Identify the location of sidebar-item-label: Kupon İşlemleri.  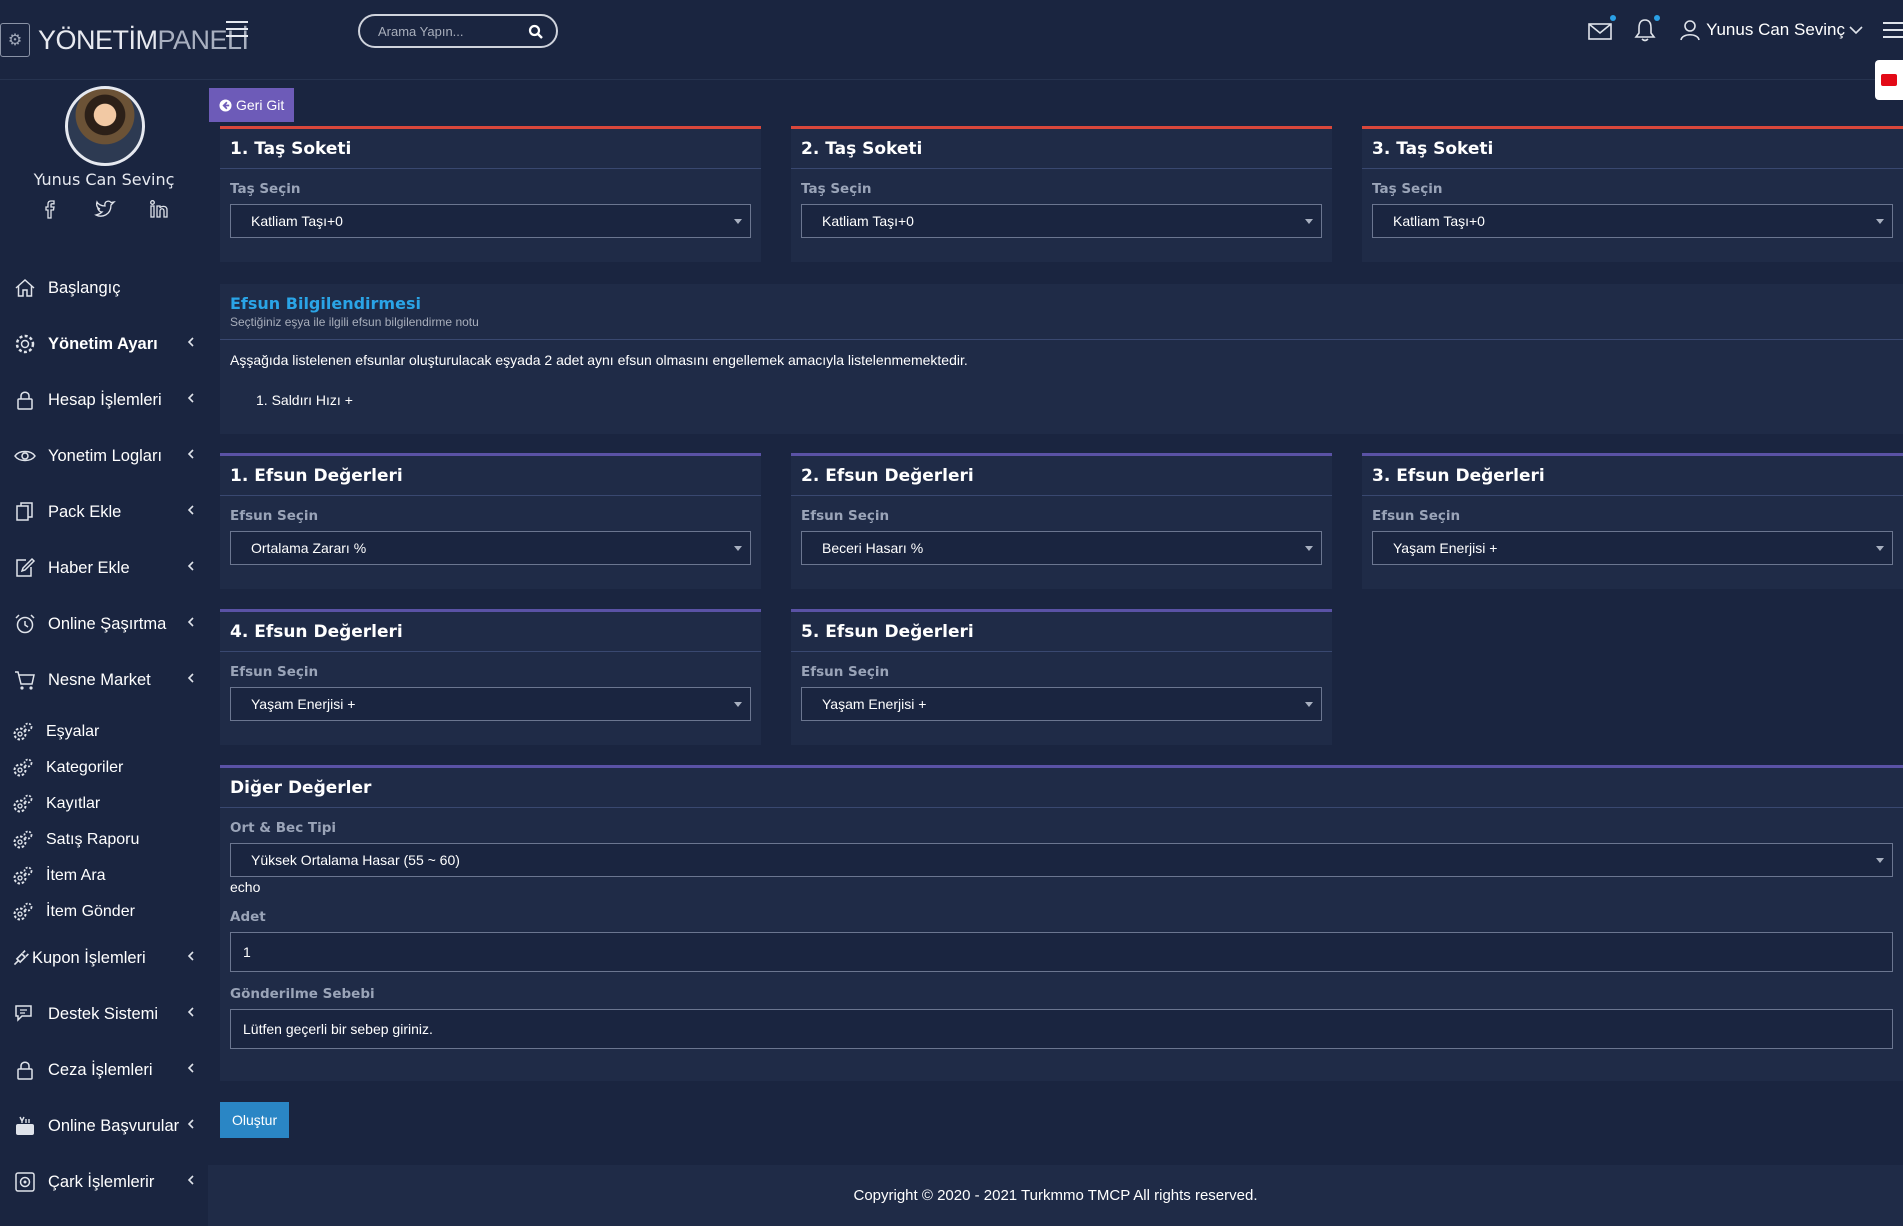
(89, 957).